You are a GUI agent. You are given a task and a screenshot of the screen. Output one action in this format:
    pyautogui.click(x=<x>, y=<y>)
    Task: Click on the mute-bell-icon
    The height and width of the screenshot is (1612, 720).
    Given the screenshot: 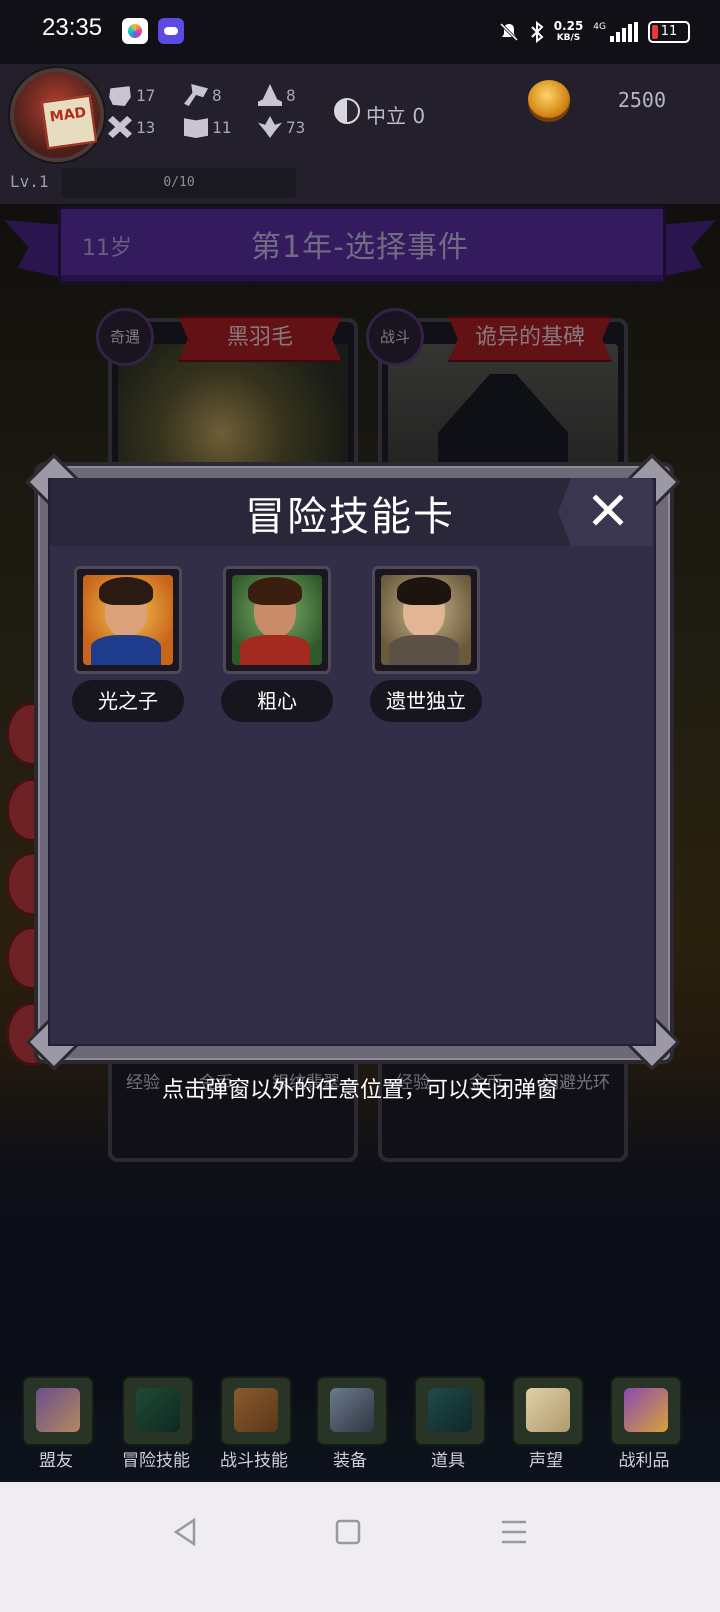 What is the action you would take?
    pyautogui.click(x=508, y=32)
    